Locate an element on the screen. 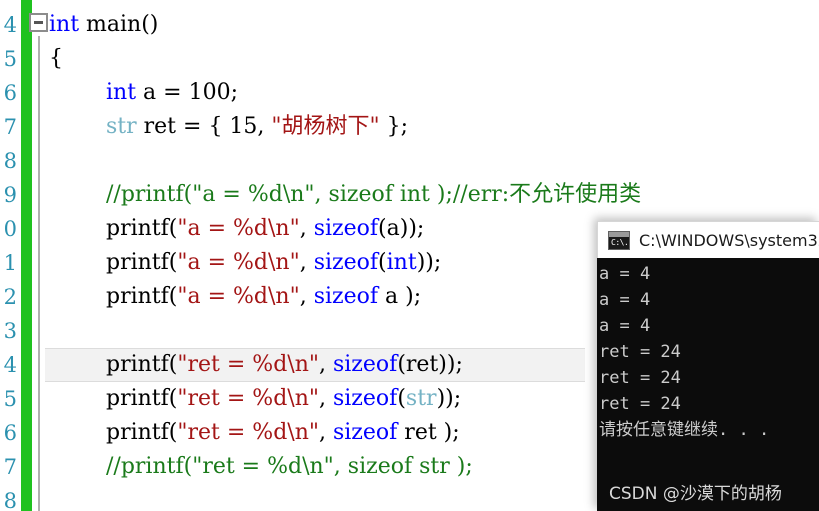 The image size is (819, 511). code-token: a = 100; is located at coordinates (187, 92).